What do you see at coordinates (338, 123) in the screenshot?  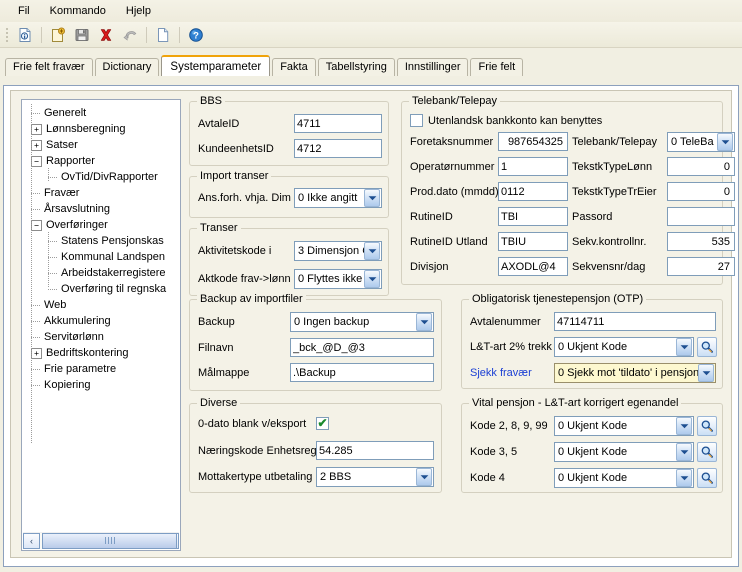 I see `avtaleid-input` at bounding box center [338, 123].